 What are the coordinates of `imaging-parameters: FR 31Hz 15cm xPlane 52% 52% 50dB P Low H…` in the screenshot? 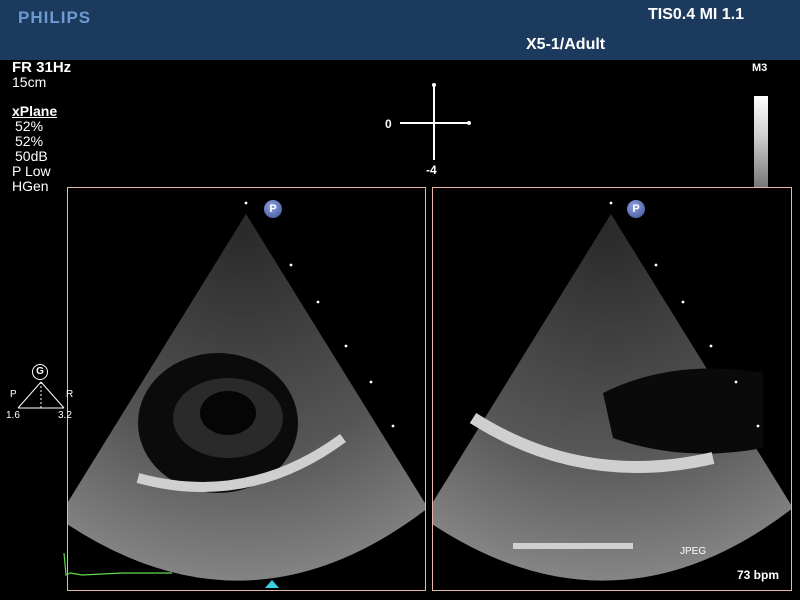 It's located at (41, 127).